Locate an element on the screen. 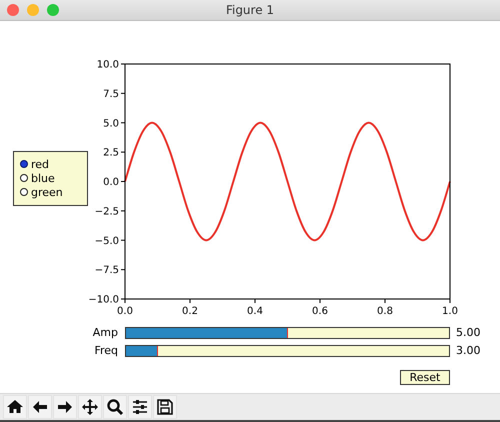 The image size is (500, 422). tick-label: 0.2 is located at coordinates (190, 311).